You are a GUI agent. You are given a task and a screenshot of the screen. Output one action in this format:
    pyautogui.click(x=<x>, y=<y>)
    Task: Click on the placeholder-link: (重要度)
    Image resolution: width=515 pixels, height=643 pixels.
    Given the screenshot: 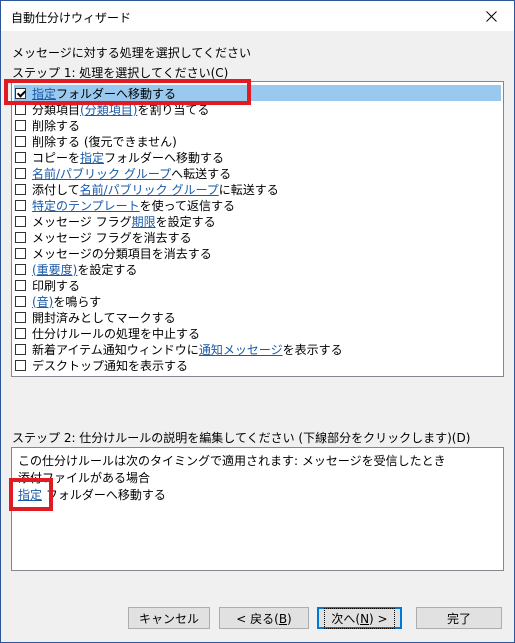 What is the action you would take?
    pyautogui.click(x=54, y=269)
    